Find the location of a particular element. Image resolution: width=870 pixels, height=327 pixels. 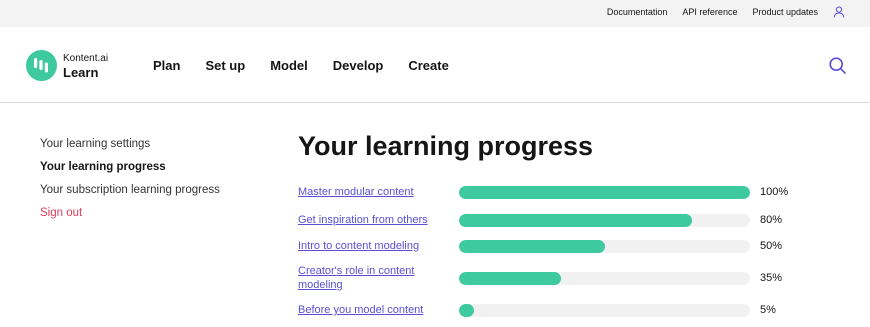

course-link: Master modular content is located at coordinates (370, 192).